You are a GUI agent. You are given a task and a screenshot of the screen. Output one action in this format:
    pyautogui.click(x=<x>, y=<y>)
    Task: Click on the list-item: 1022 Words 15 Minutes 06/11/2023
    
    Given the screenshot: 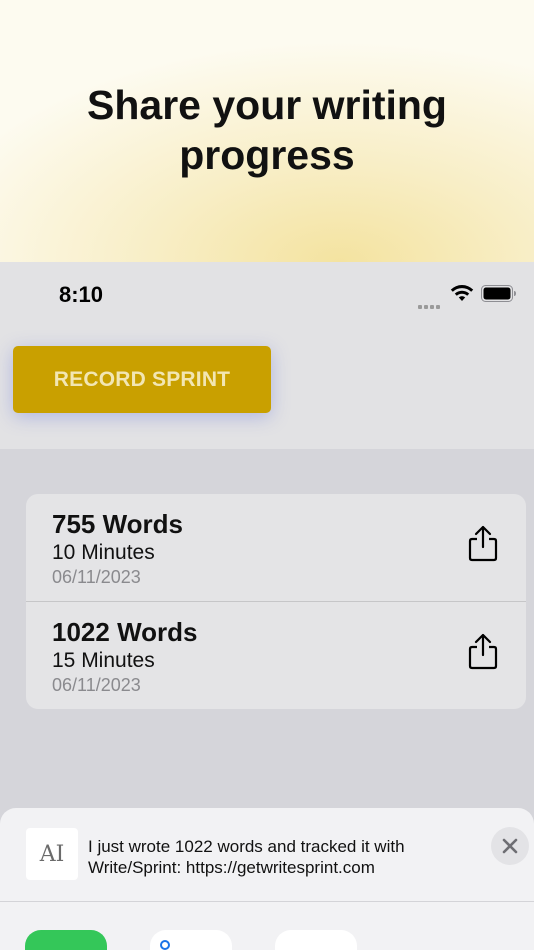 What is the action you would take?
    pyautogui.click(x=276, y=655)
    